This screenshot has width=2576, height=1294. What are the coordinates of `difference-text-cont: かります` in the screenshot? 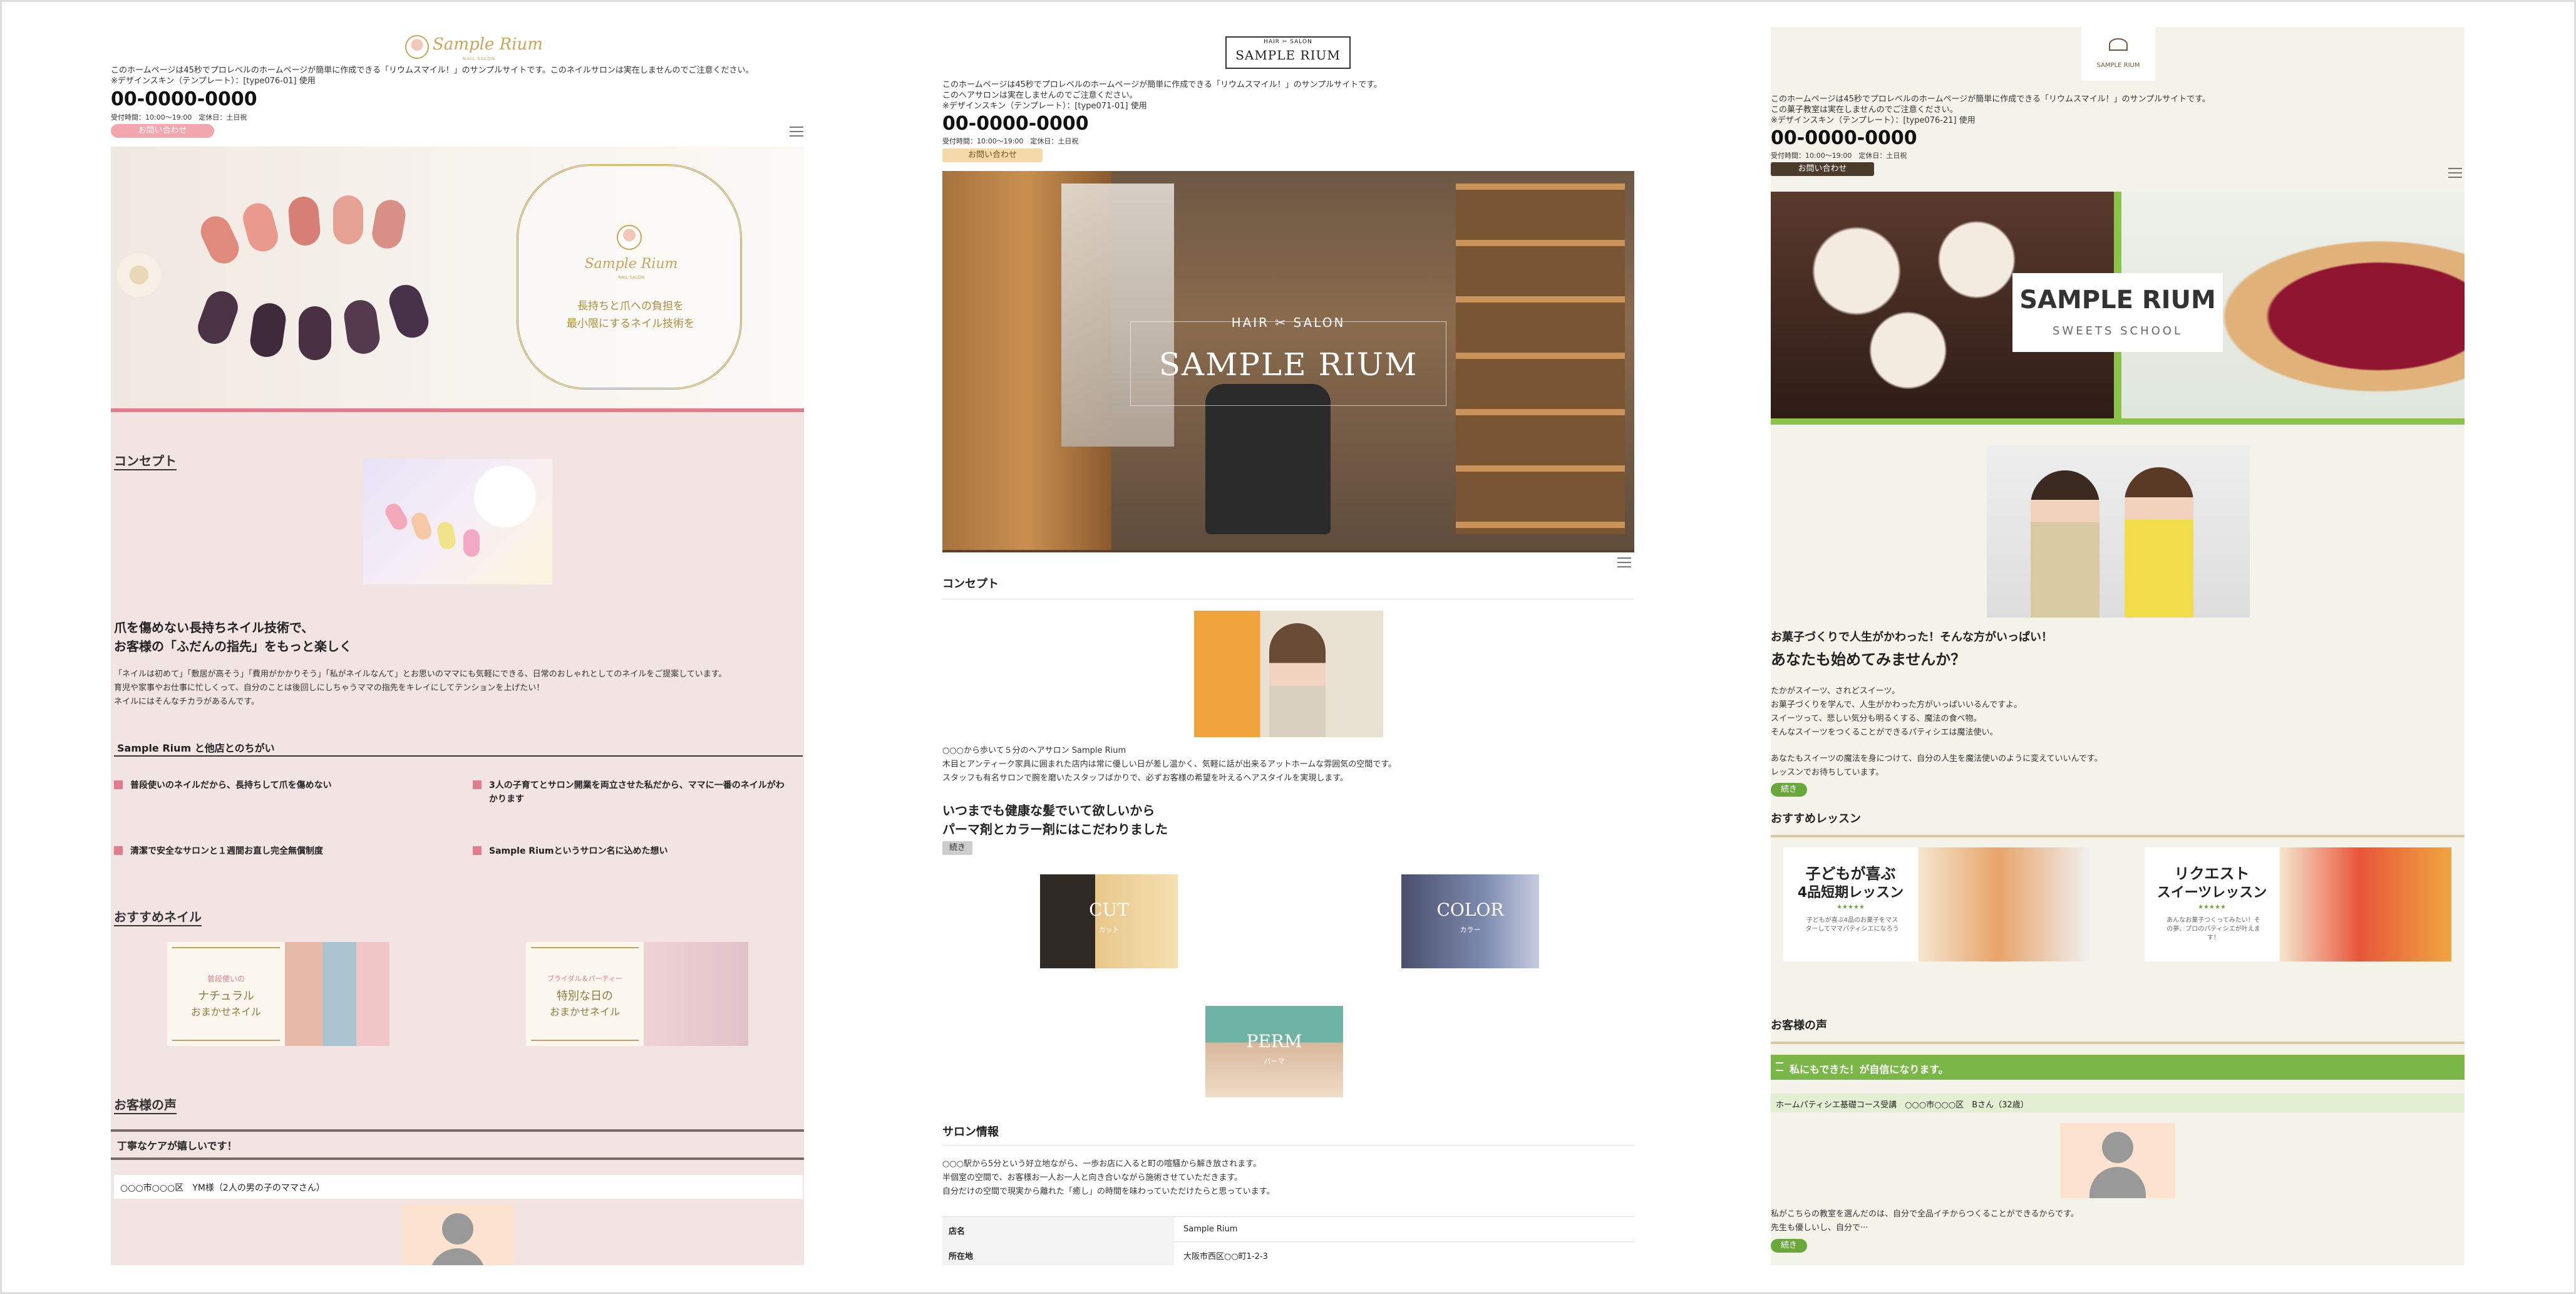 It's located at (506, 799).